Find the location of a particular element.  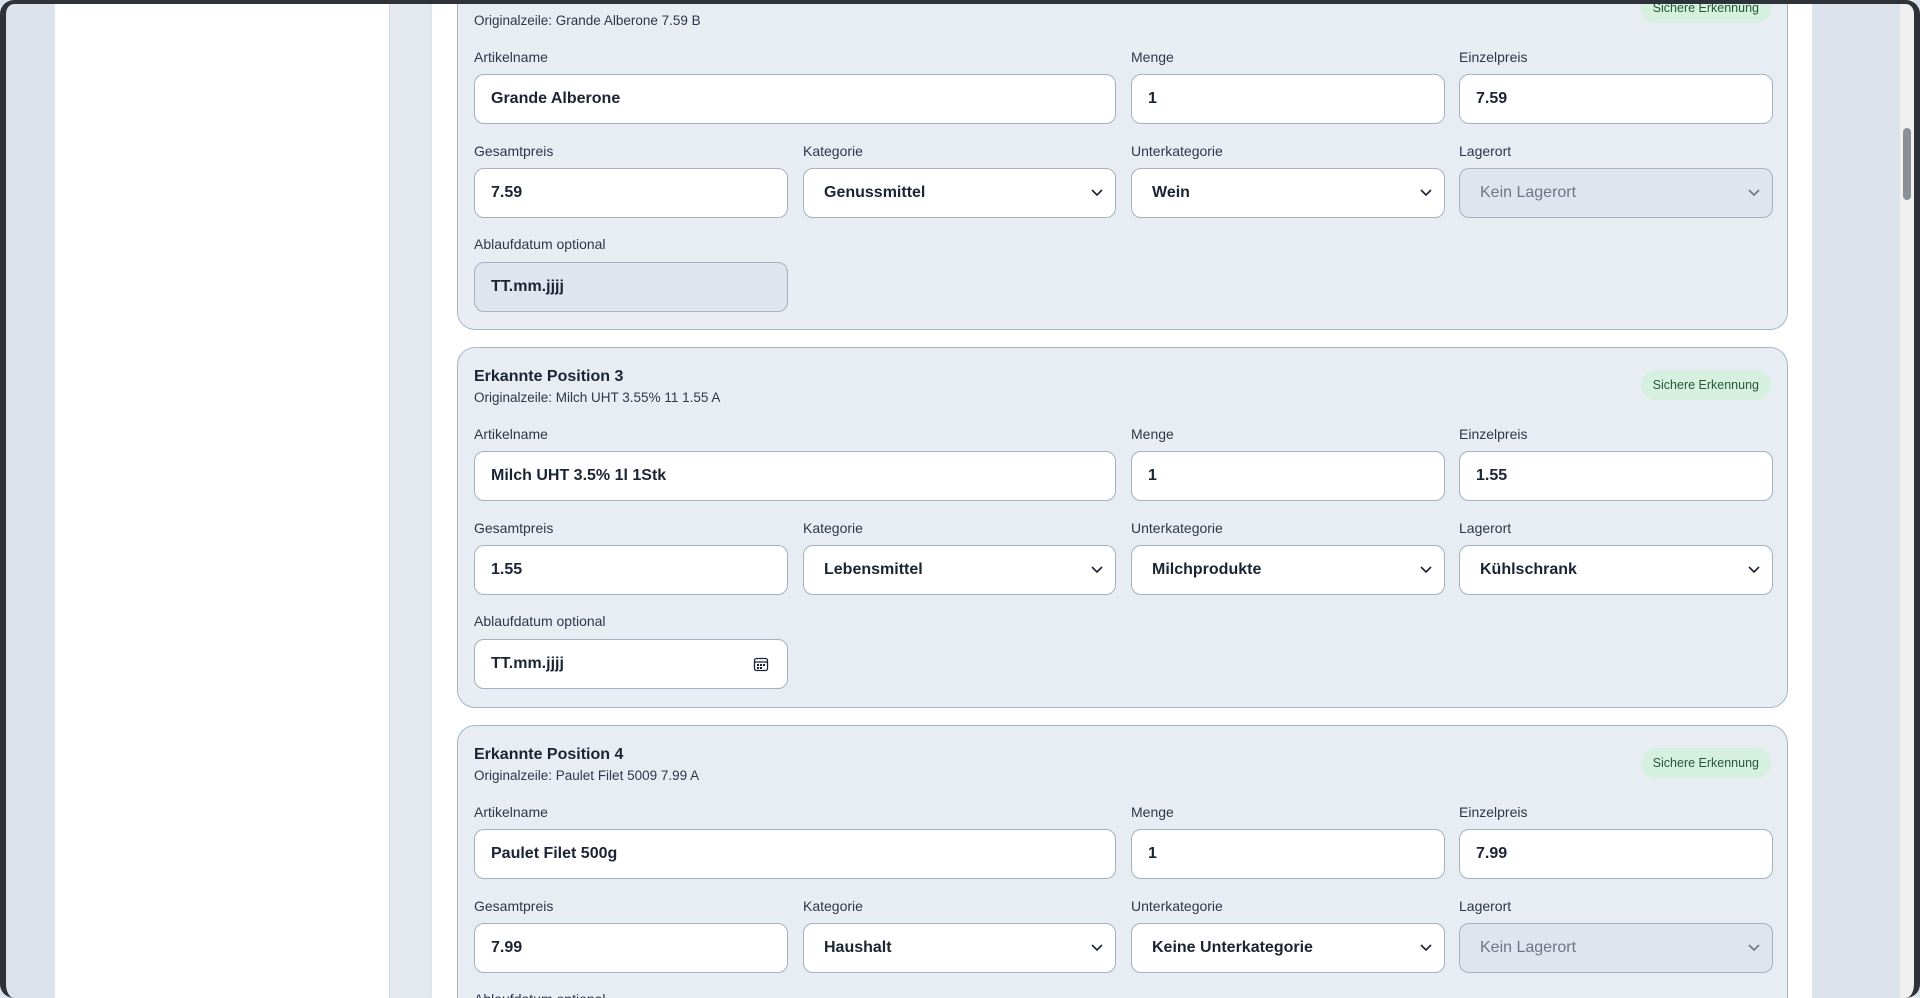

kategorie-value: Genussmittel is located at coordinates (875, 192).